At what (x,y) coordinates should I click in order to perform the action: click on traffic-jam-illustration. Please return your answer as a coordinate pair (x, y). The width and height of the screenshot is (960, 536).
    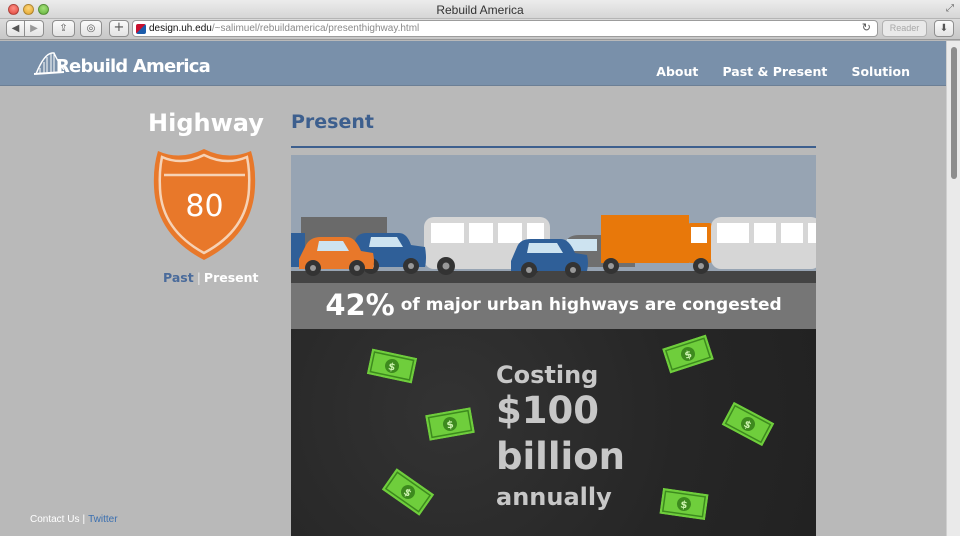
    Looking at the image, I should click on (553, 220).